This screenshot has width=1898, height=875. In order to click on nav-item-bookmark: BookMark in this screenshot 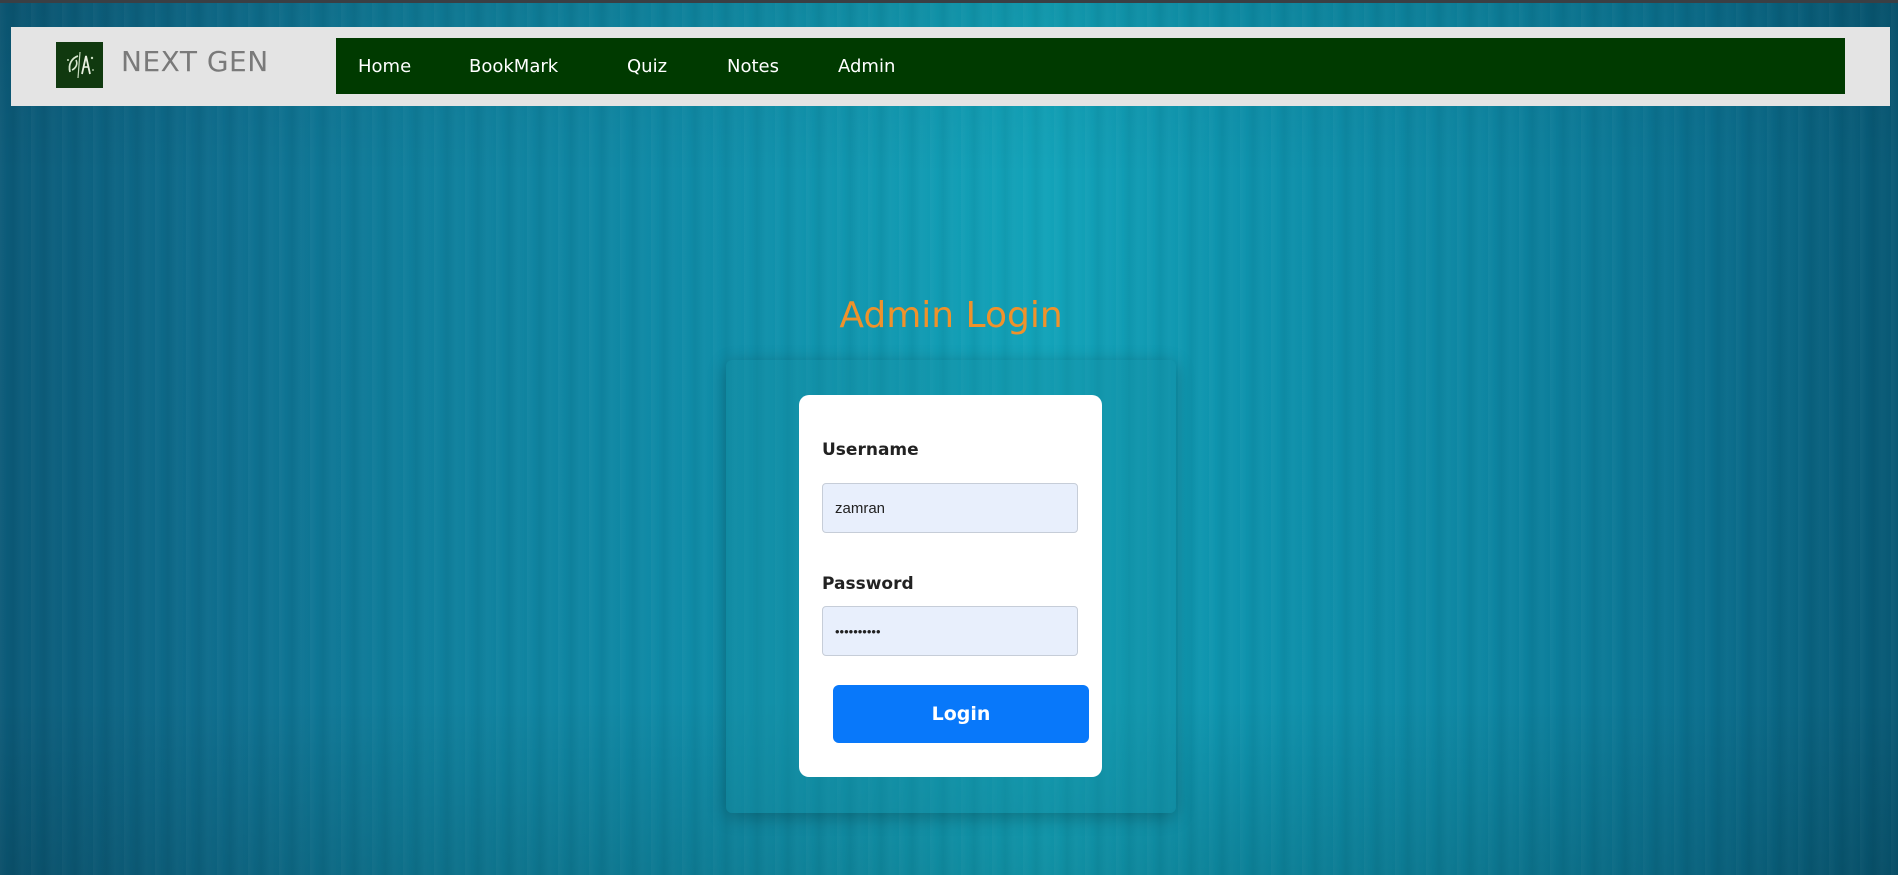, I will do `click(513, 66)`.